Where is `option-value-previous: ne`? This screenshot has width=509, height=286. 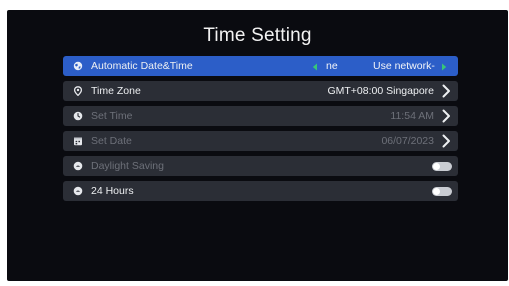
option-value-previous: ne is located at coordinates (332, 66).